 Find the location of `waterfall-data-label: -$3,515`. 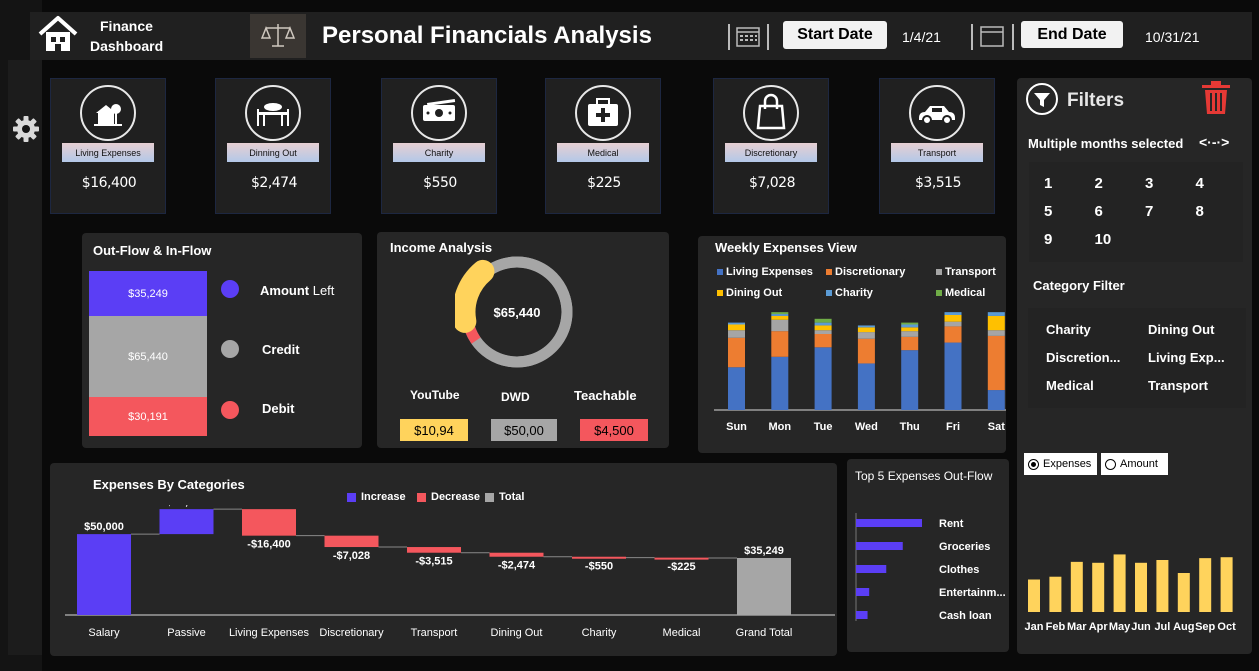

waterfall-data-label: -$3,515 is located at coordinates (433, 562).